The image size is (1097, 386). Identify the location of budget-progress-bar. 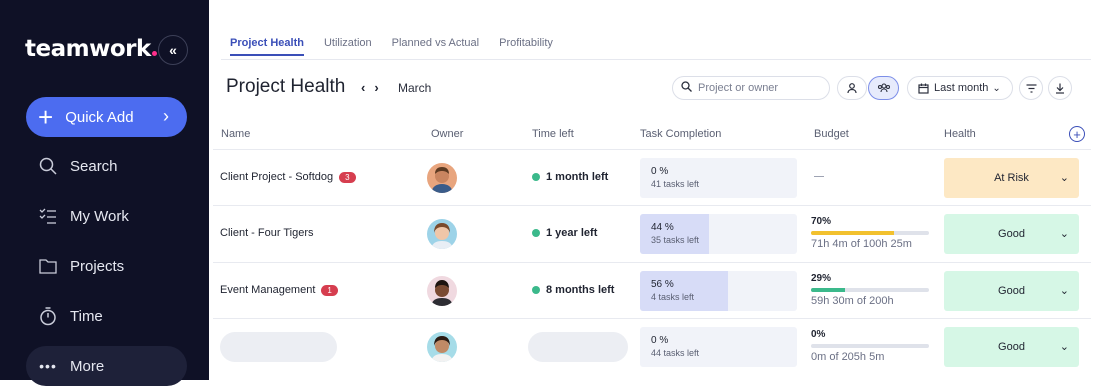
(870, 290).